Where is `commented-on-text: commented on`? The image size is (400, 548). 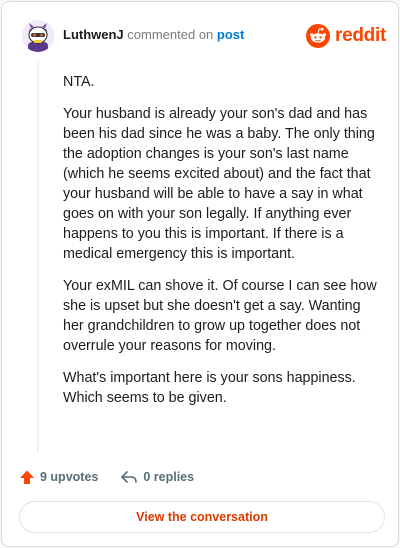
commented-on-text: commented on is located at coordinates (170, 34).